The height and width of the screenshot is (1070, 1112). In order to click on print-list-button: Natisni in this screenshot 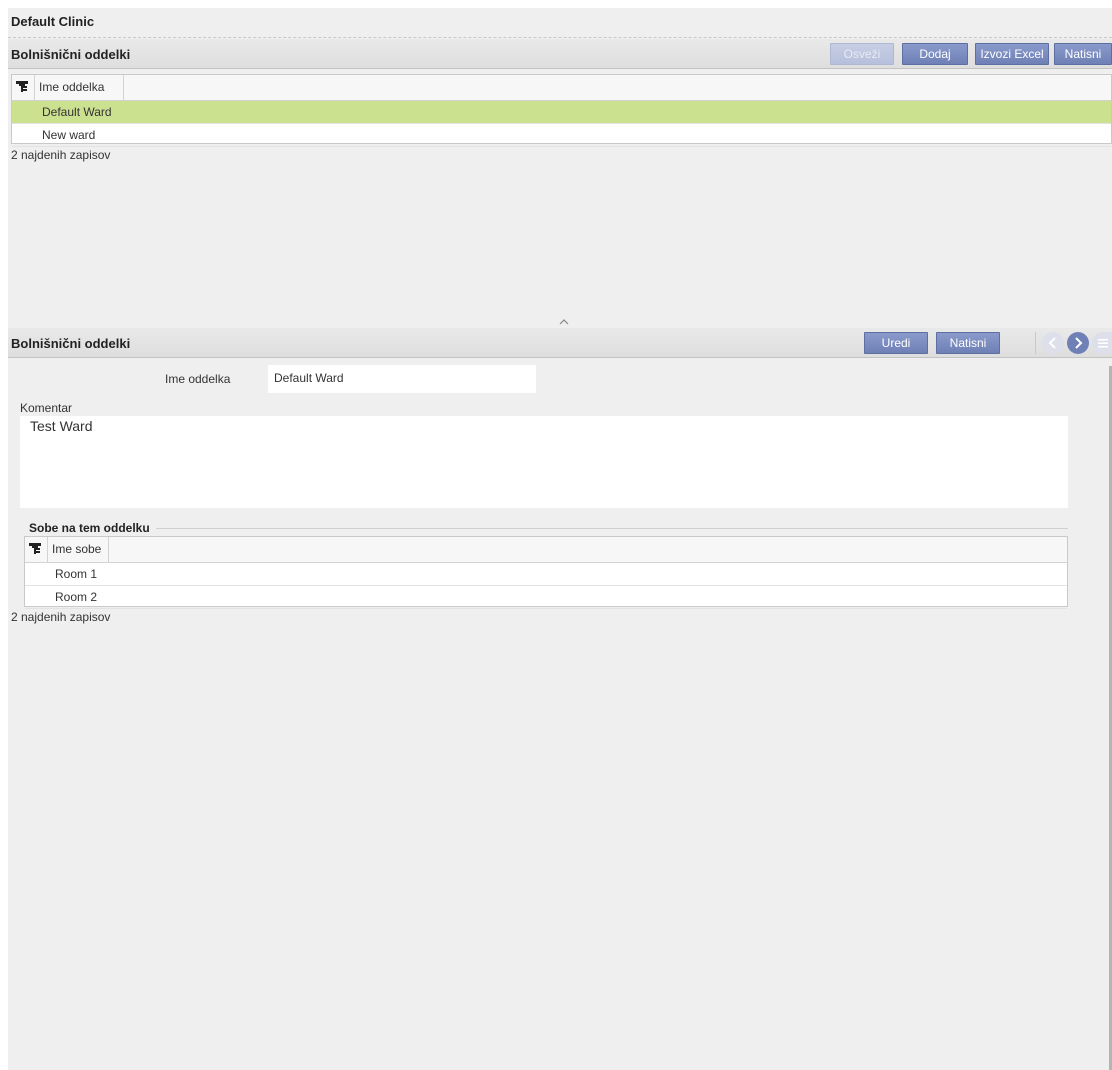, I will do `click(1083, 54)`.